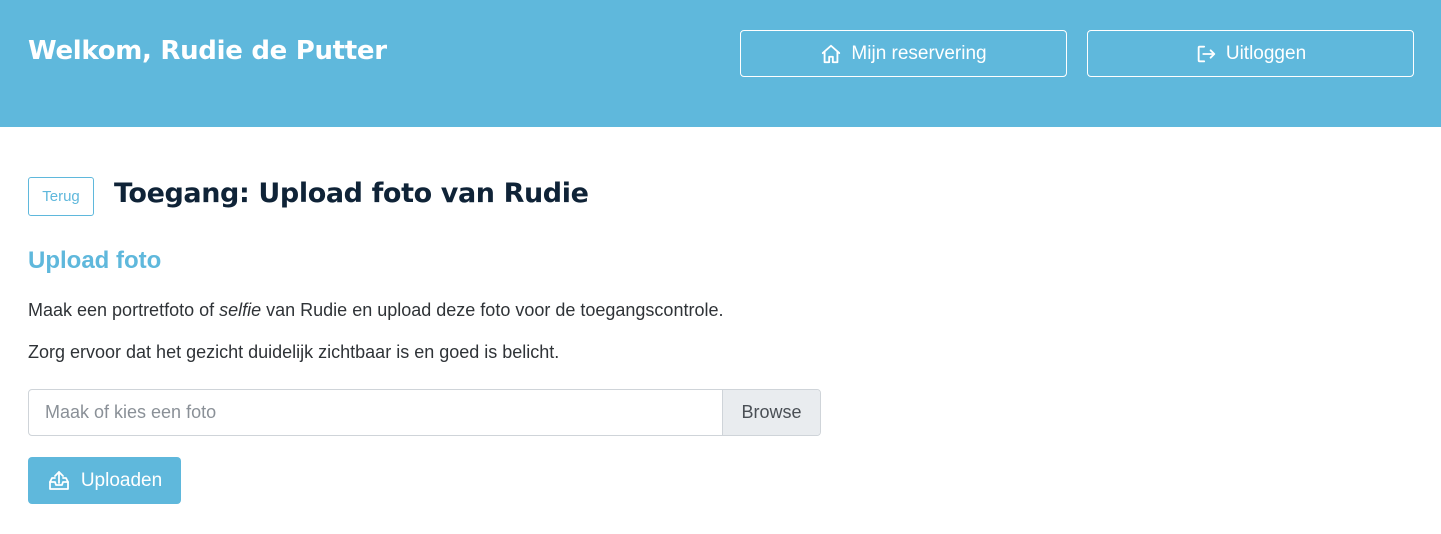  I want to click on photo-file-field: Maak of kies een foto, so click(375, 412).